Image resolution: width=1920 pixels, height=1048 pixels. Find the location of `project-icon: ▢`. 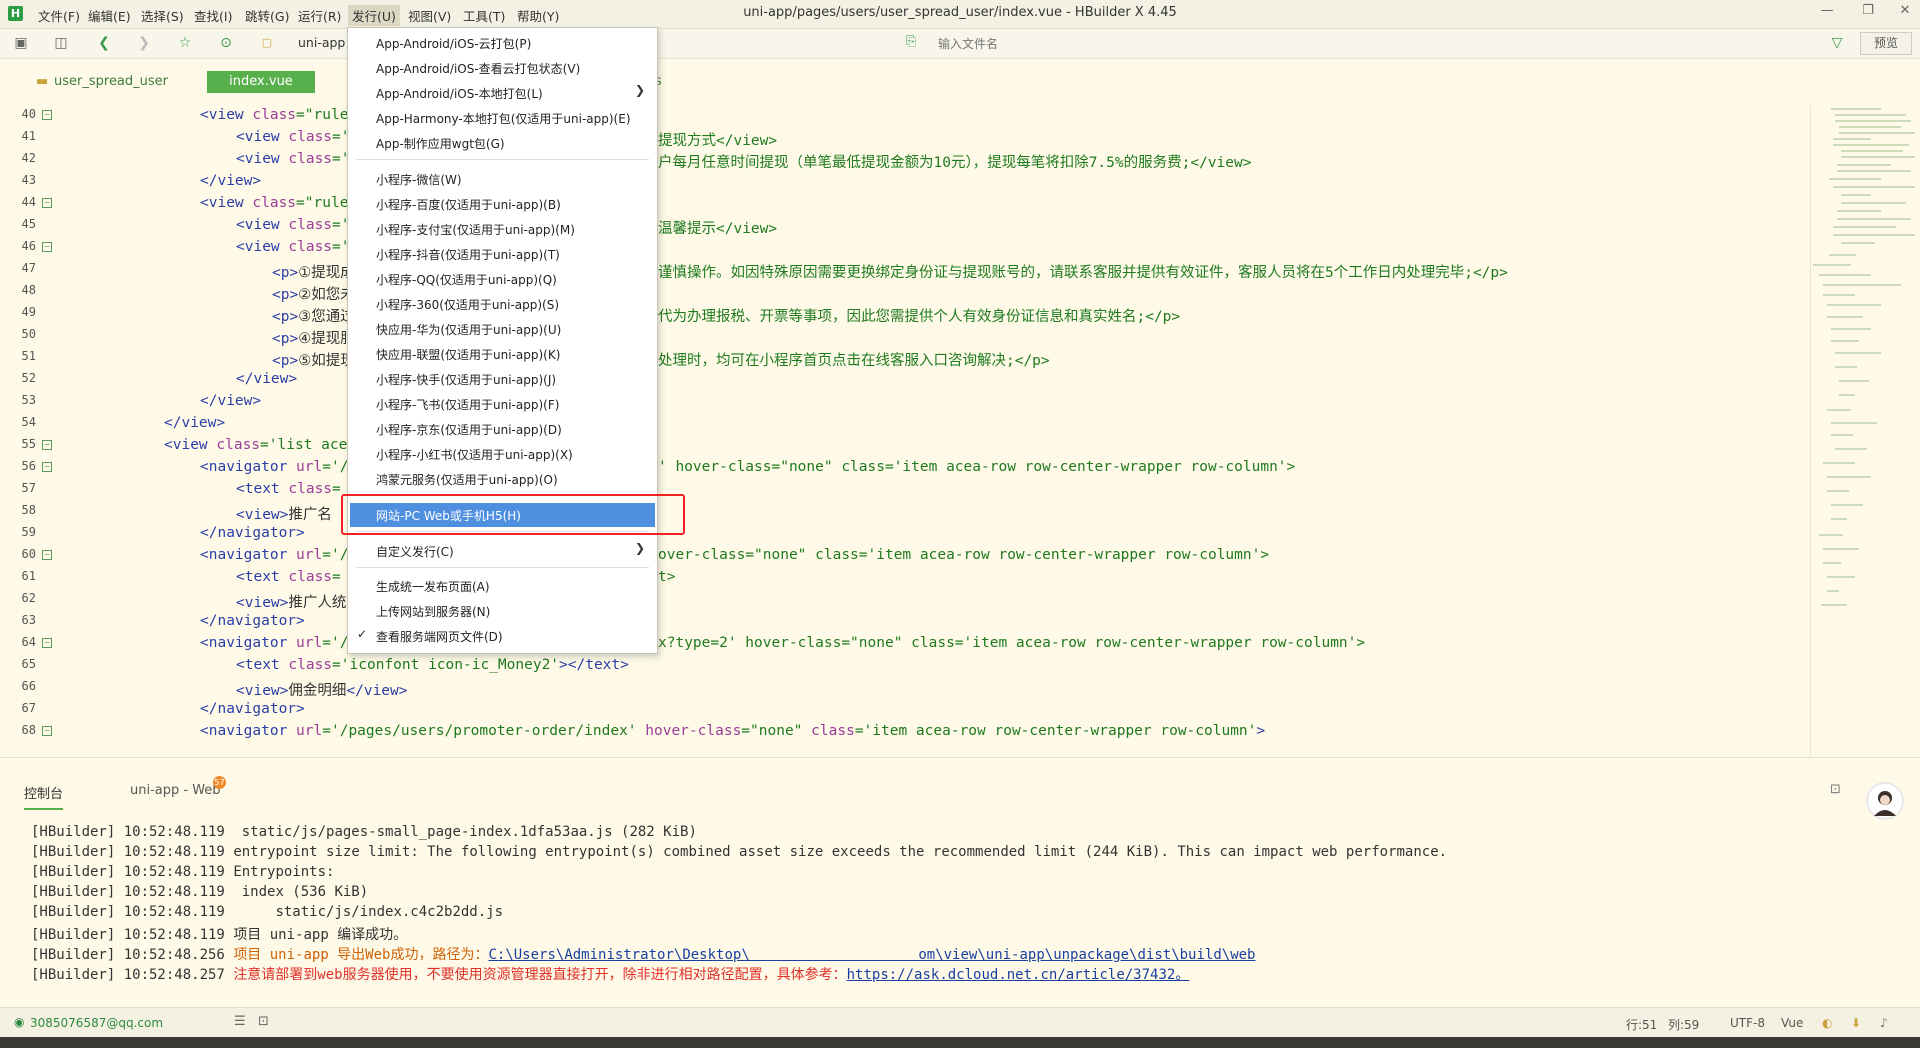

project-icon: ▢ is located at coordinates (267, 42).